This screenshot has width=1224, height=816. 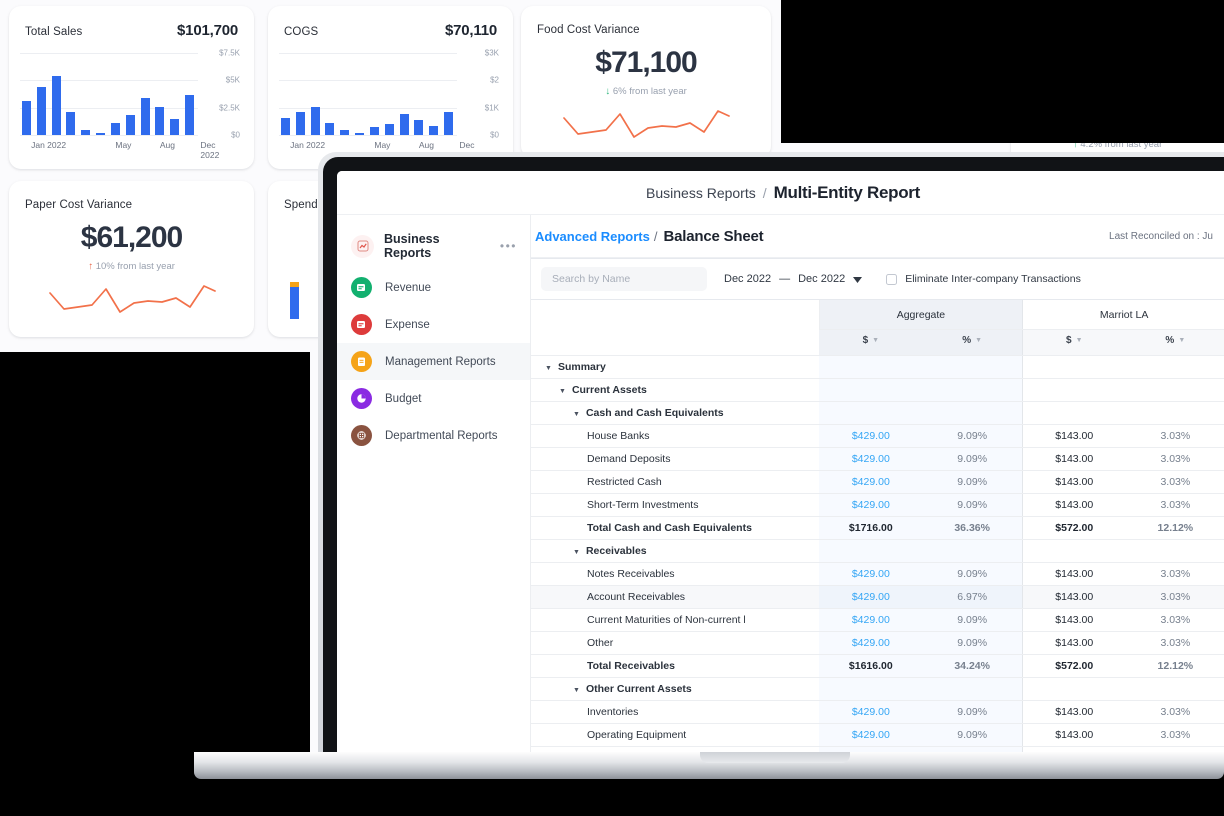 I want to click on x-axis-tick-label: Jan 2022, so click(x=49, y=145).